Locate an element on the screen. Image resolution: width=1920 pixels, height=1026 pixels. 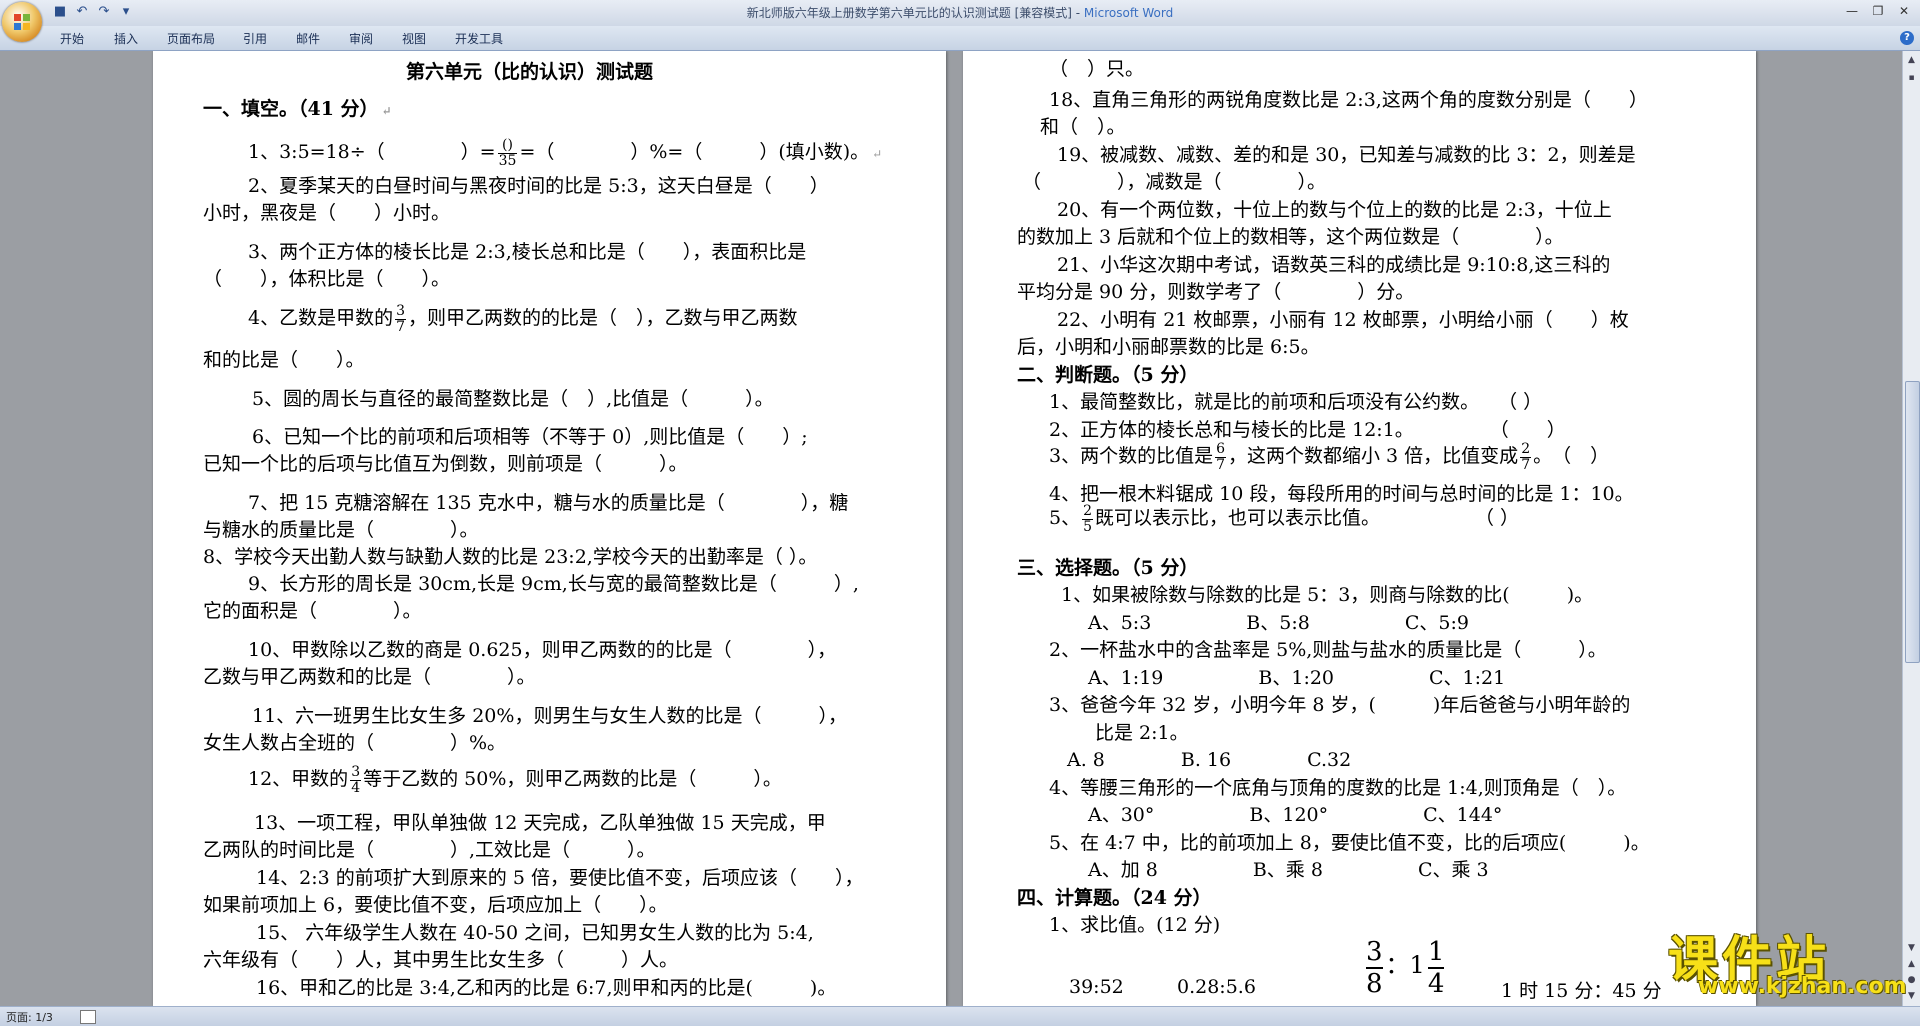
watermark-url: www.kjzhan.com is located at coordinates (1802, 986).